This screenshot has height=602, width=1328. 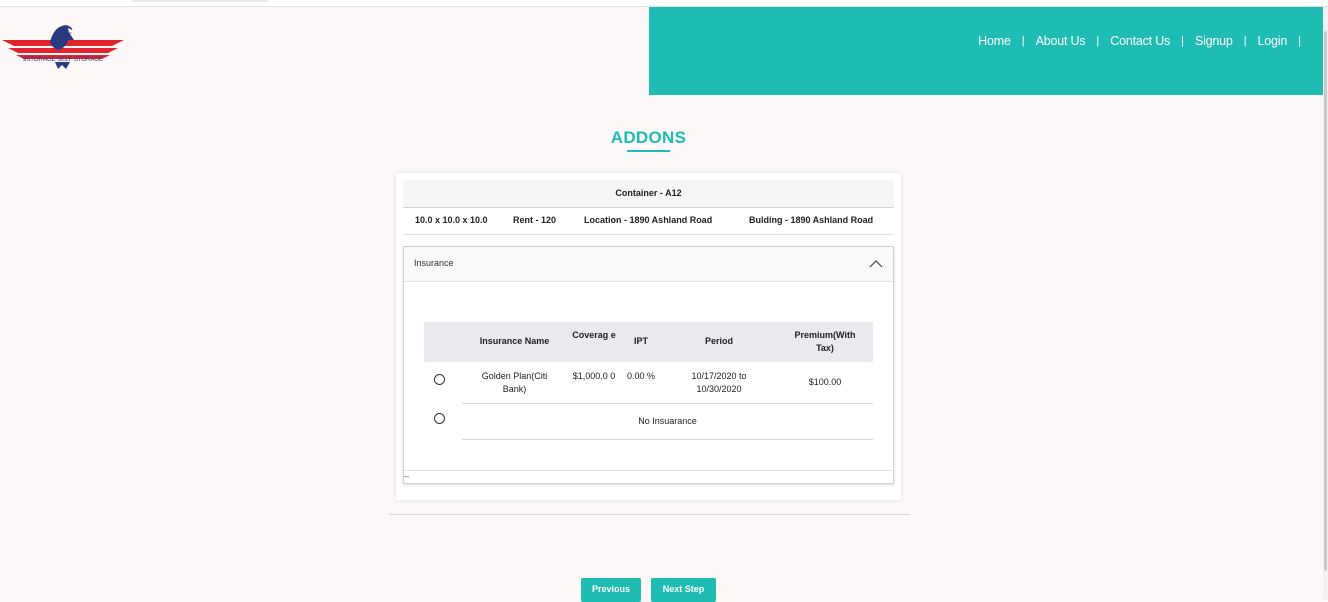 What do you see at coordinates (683, 590) in the screenshot?
I see `next-step-button: Next Step` at bounding box center [683, 590].